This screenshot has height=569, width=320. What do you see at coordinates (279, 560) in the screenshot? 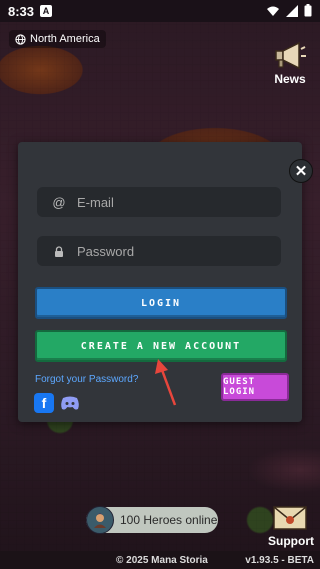
I see `version-text: v1.93.5 - BETA` at bounding box center [279, 560].